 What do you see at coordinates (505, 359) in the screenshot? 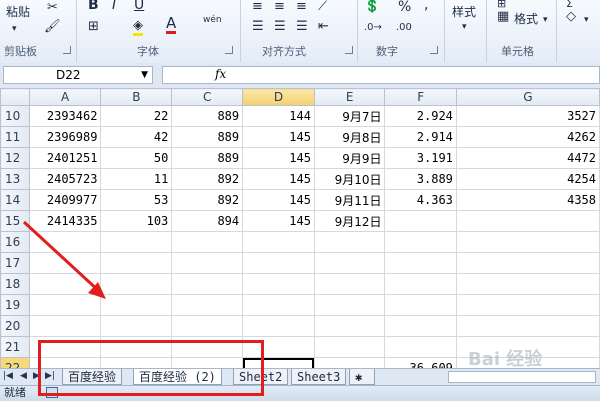
I see `watermark: Bai 经验` at bounding box center [505, 359].